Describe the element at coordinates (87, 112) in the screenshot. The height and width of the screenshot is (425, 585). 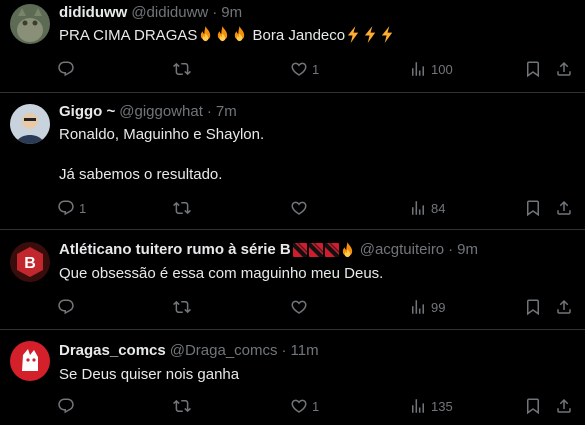
I see `display-name: Giggo ~` at that location.